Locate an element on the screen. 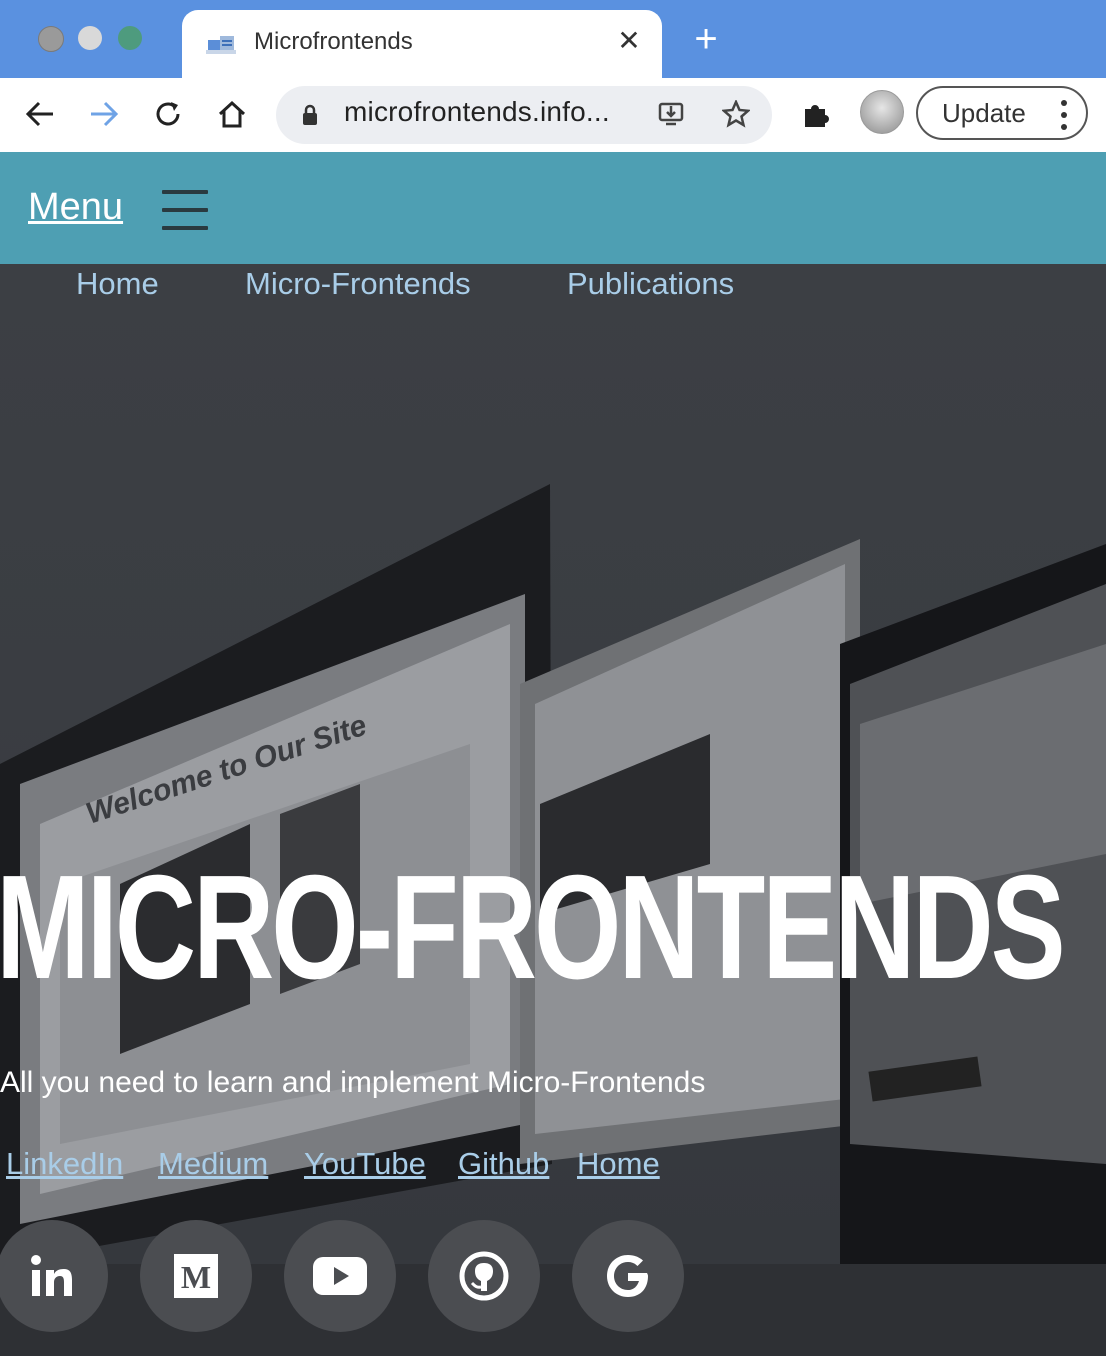  nav-micro-frontends: Micro-Frontends is located at coordinates (358, 284).